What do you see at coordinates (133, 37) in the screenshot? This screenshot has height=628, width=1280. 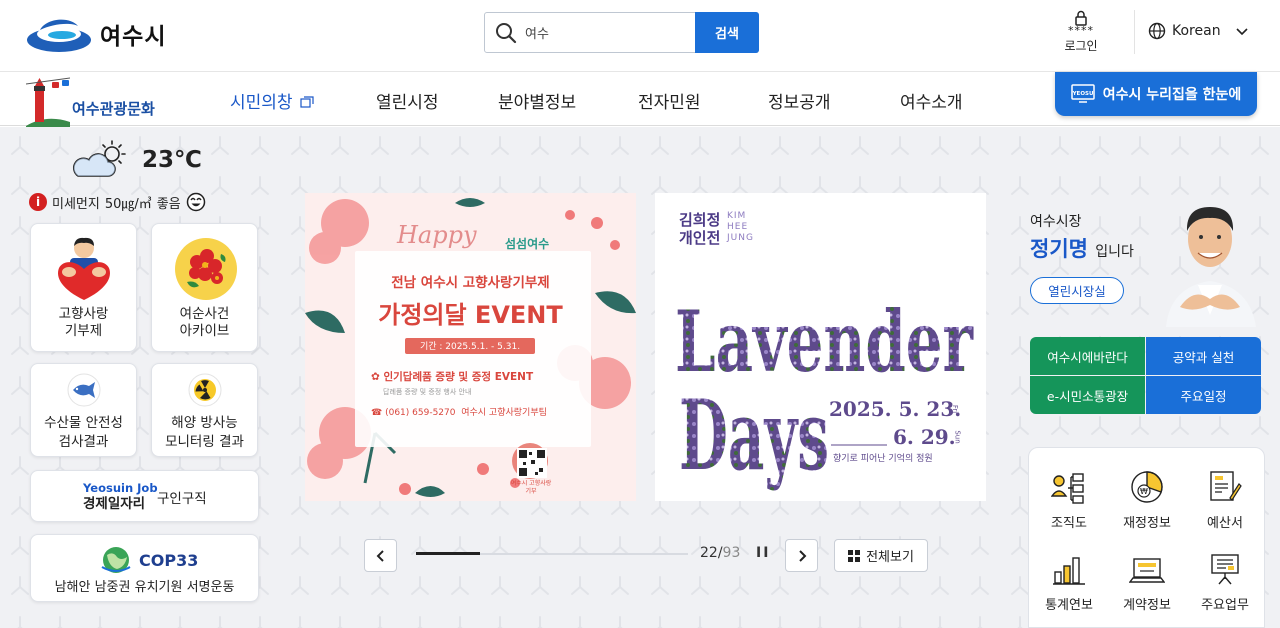 I see `logo-text: 여수시` at bounding box center [133, 37].